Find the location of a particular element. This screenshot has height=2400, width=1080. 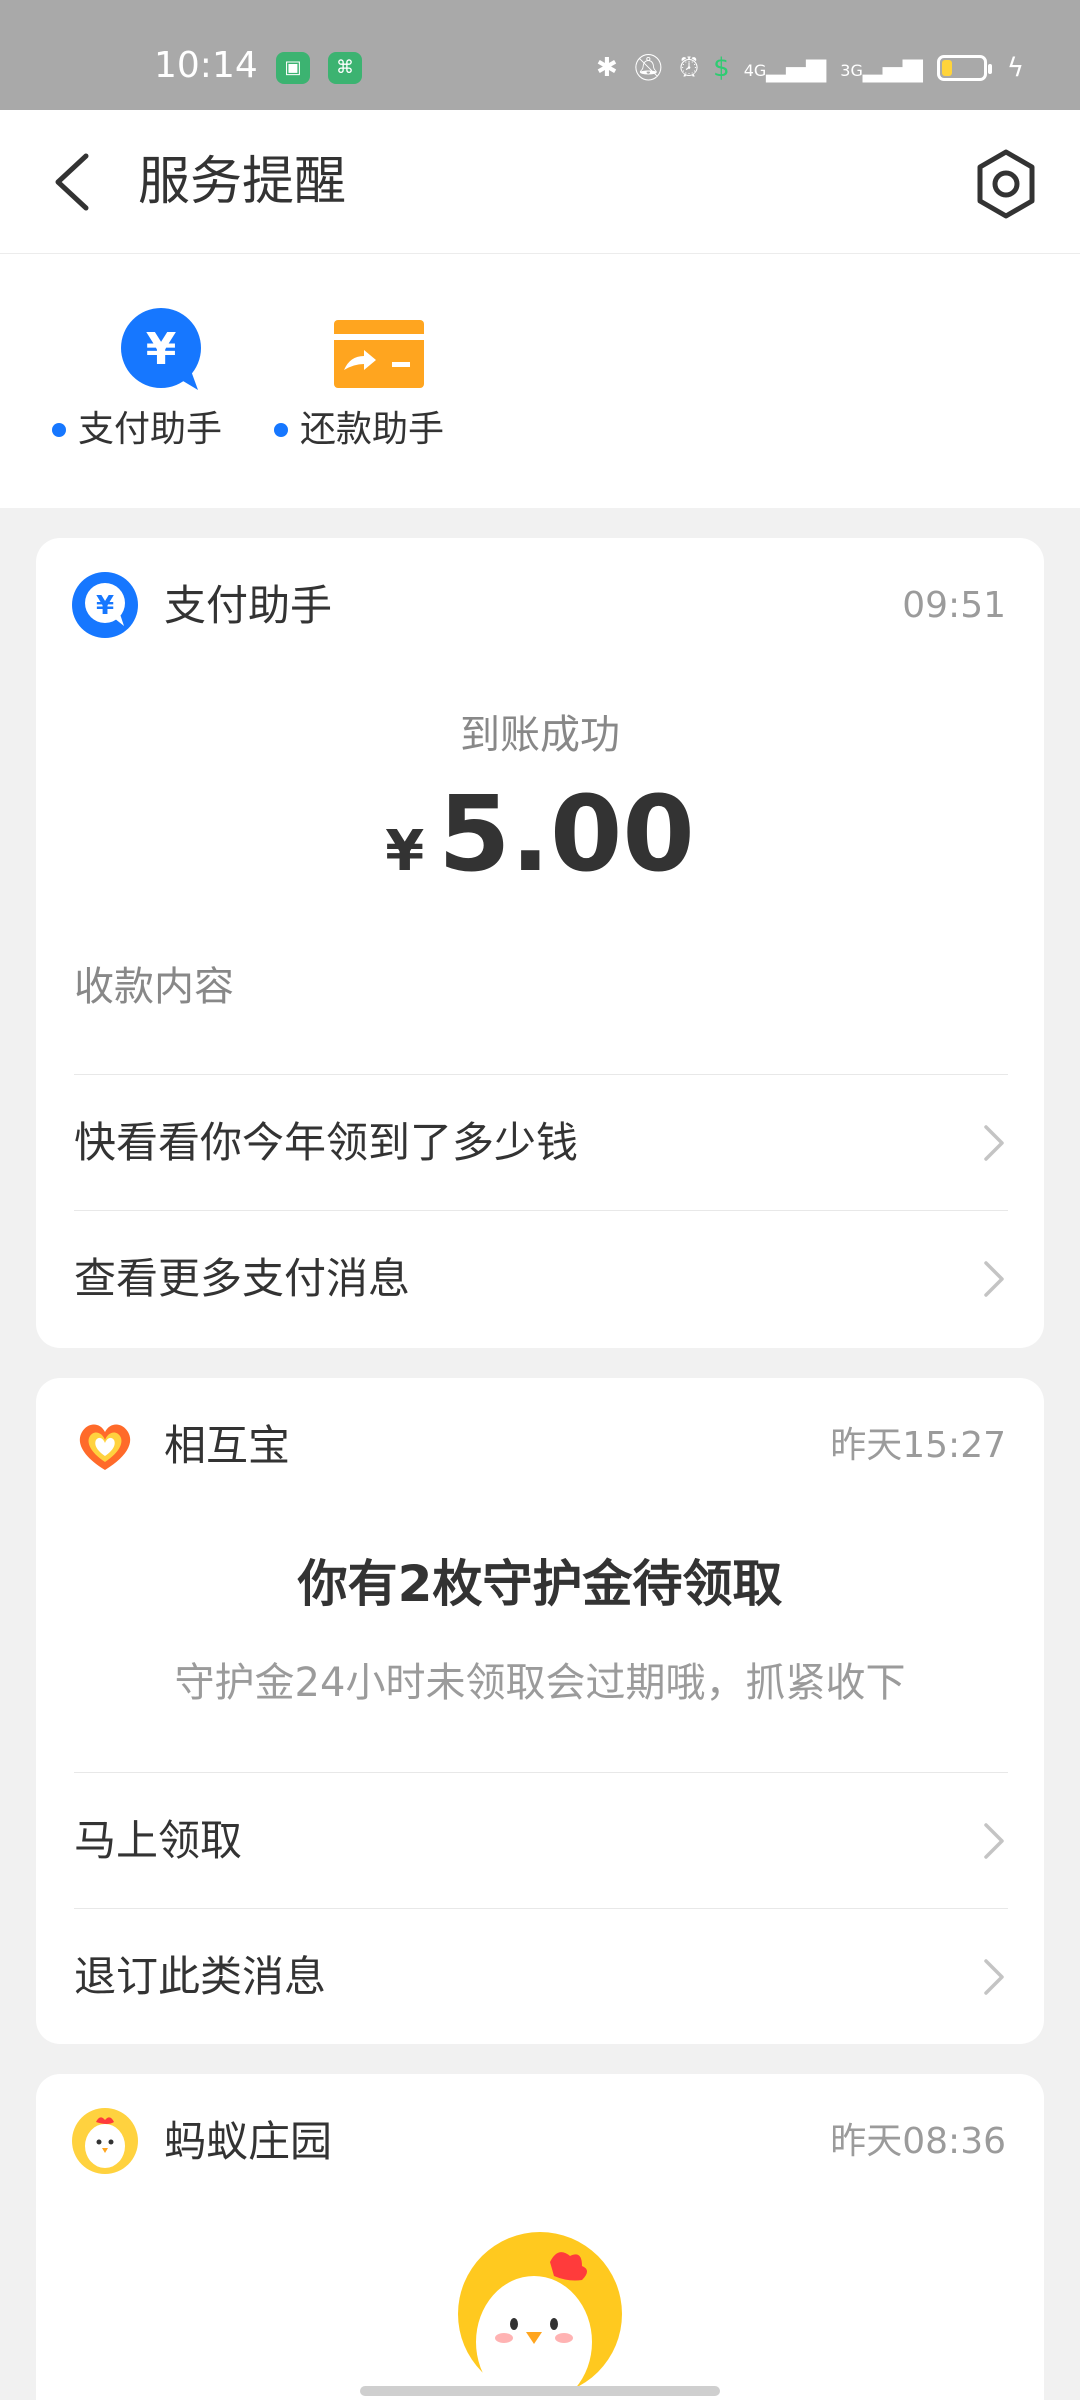

settings-button is located at coordinates (1006, 184).